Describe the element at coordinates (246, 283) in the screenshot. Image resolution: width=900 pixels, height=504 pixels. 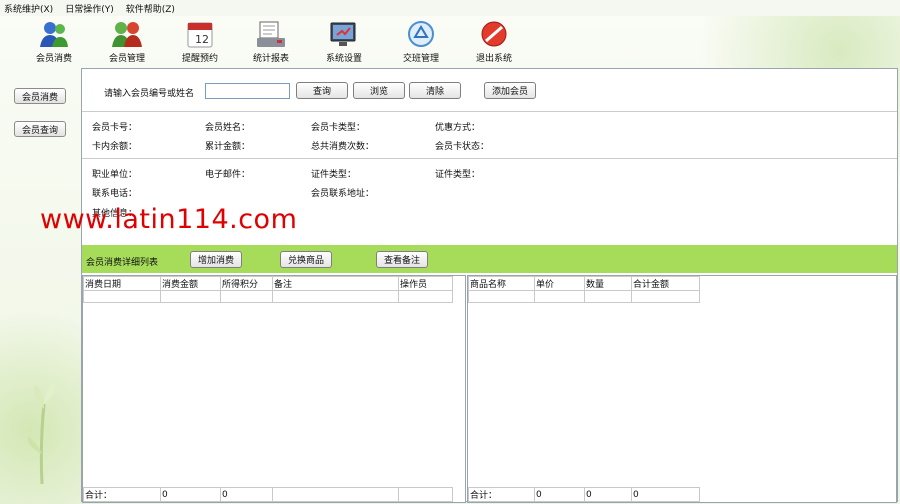
I see `col-header: 所得积分` at that location.